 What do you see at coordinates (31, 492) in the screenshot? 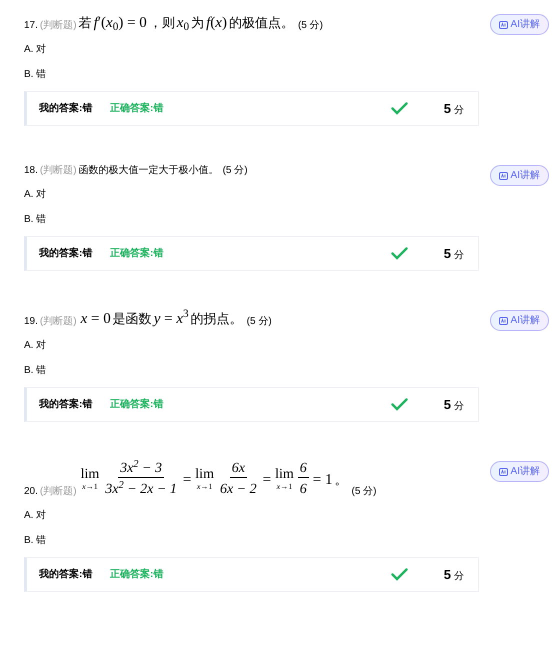
I see `question-number: 20.` at bounding box center [31, 492].